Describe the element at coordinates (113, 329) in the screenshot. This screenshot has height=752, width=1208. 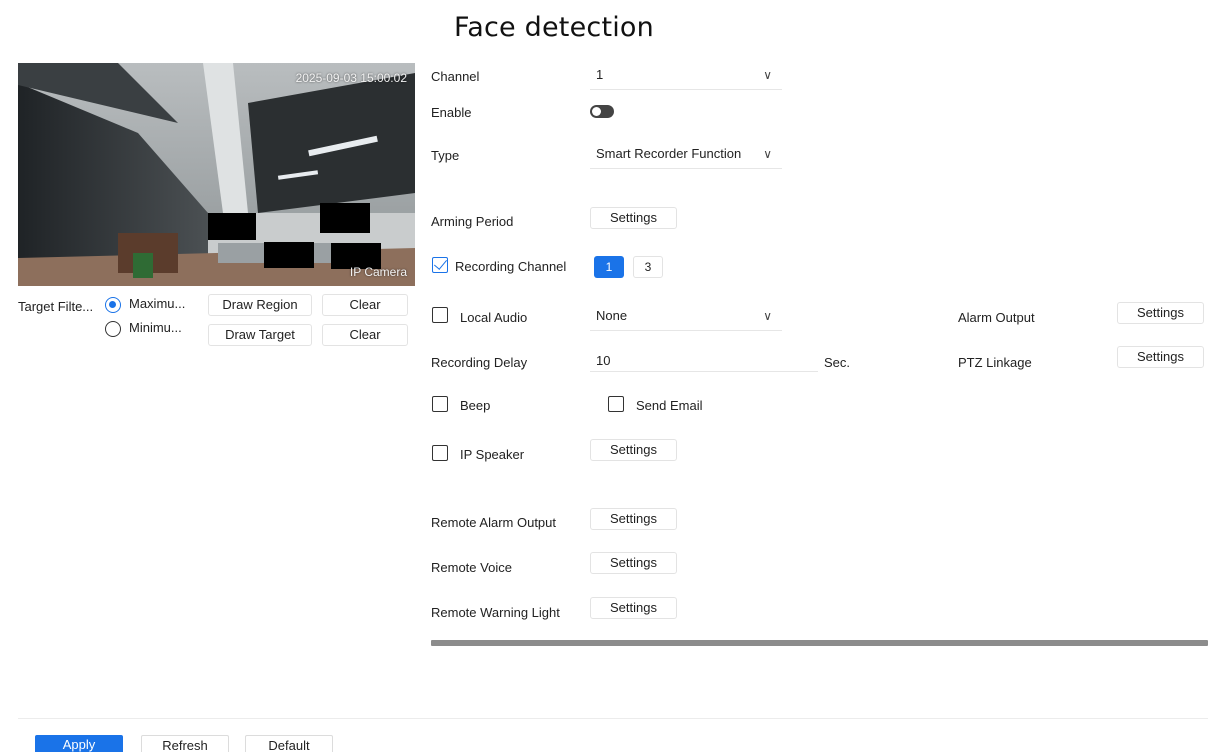
I see `radio-minimum` at that location.